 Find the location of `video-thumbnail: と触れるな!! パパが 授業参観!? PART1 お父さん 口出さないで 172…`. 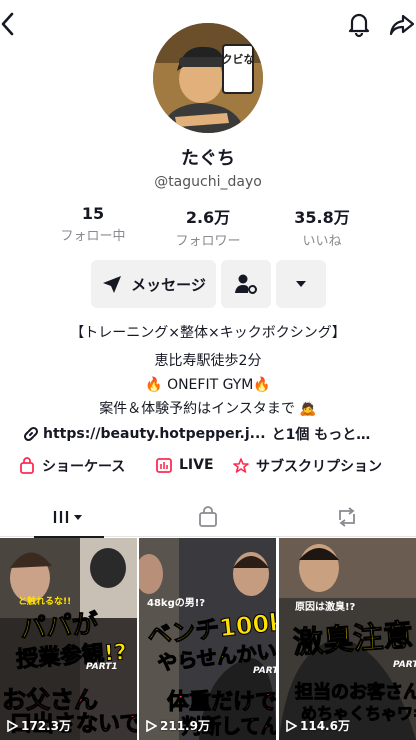

video-thumbnail: と触れるな!! パパが 授業参観!? PART1 お父さん 口出さないで 172… is located at coordinates (68, 639).